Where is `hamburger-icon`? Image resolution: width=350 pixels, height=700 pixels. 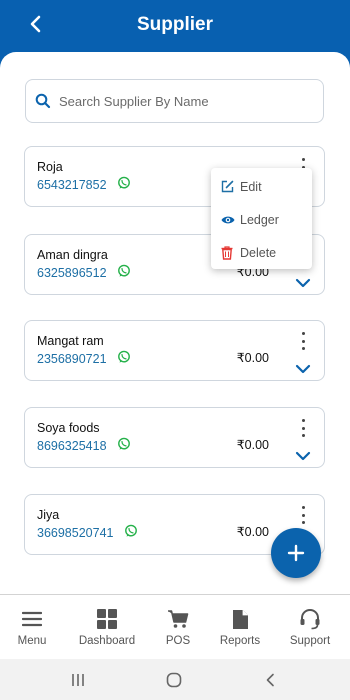 hamburger-icon is located at coordinates (32, 619).